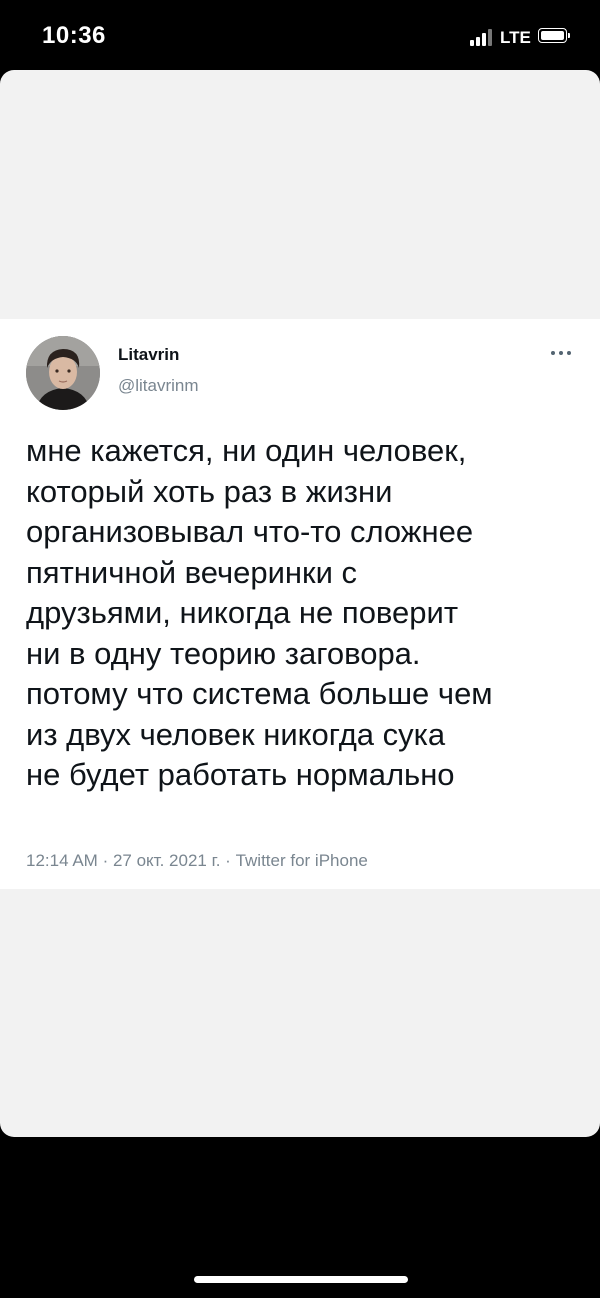 The height and width of the screenshot is (1298, 600). What do you see at coordinates (301, 1279) in the screenshot?
I see `home-indicator` at bounding box center [301, 1279].